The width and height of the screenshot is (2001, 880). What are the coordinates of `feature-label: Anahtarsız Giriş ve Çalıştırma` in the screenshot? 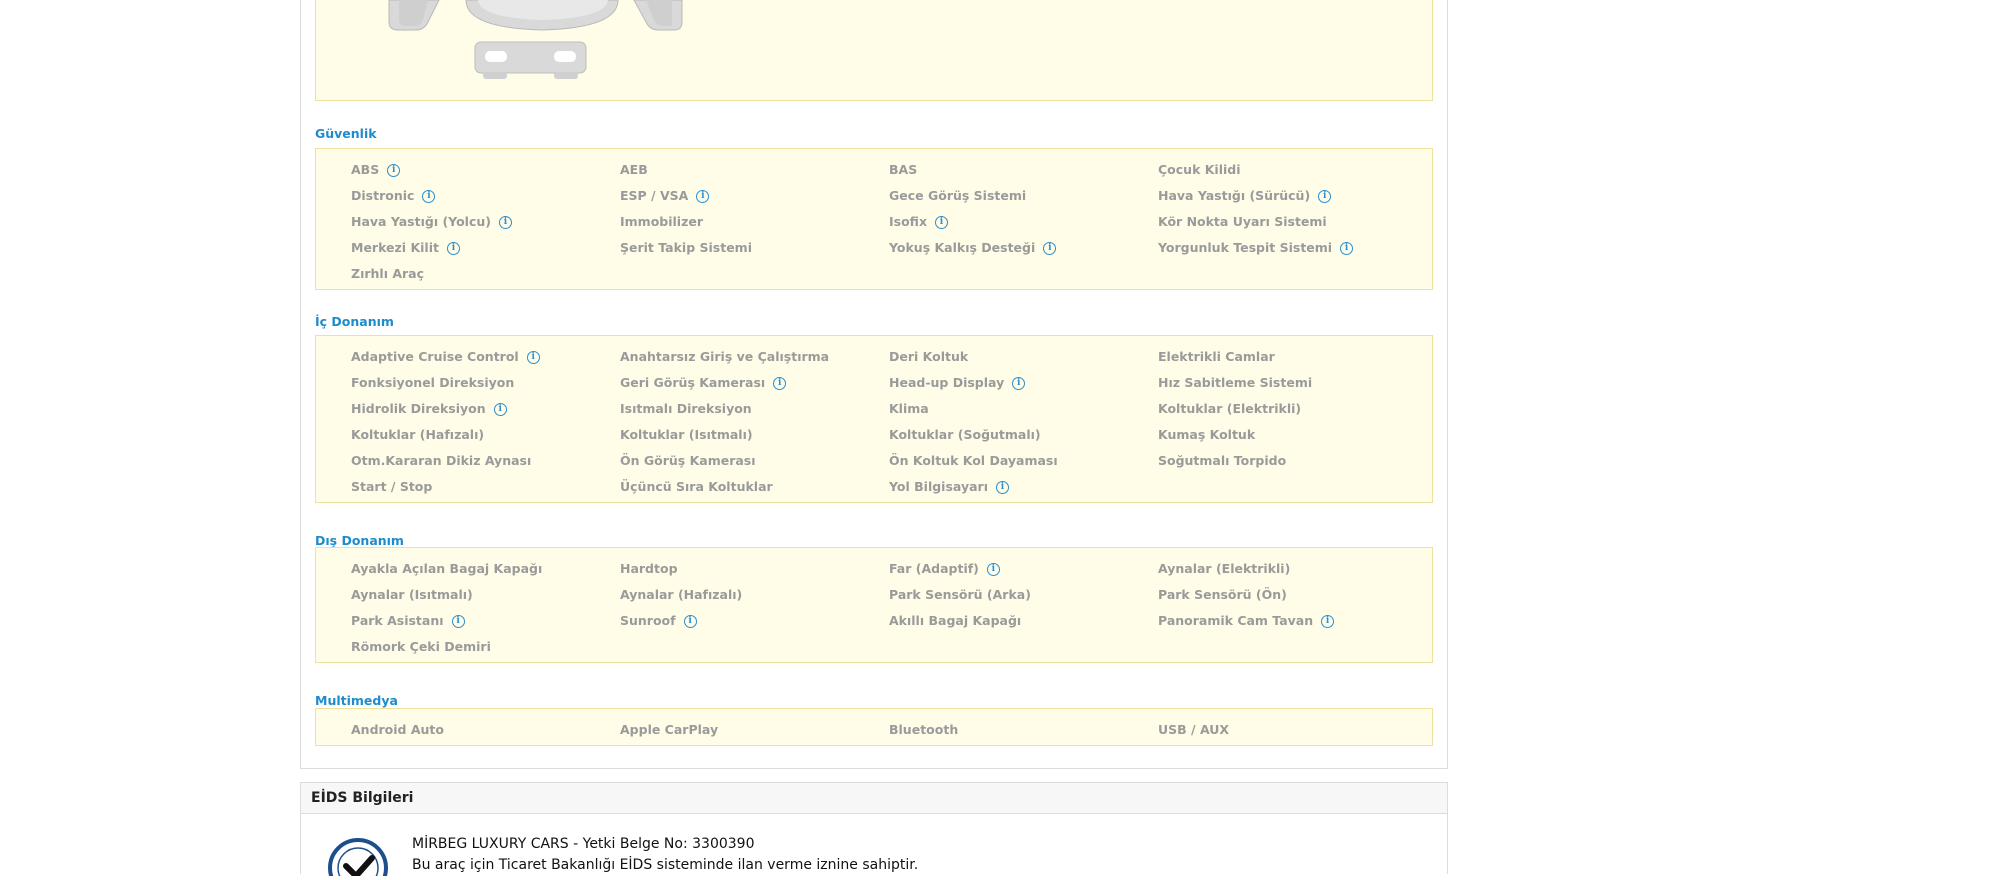 It's located at (725, 356).